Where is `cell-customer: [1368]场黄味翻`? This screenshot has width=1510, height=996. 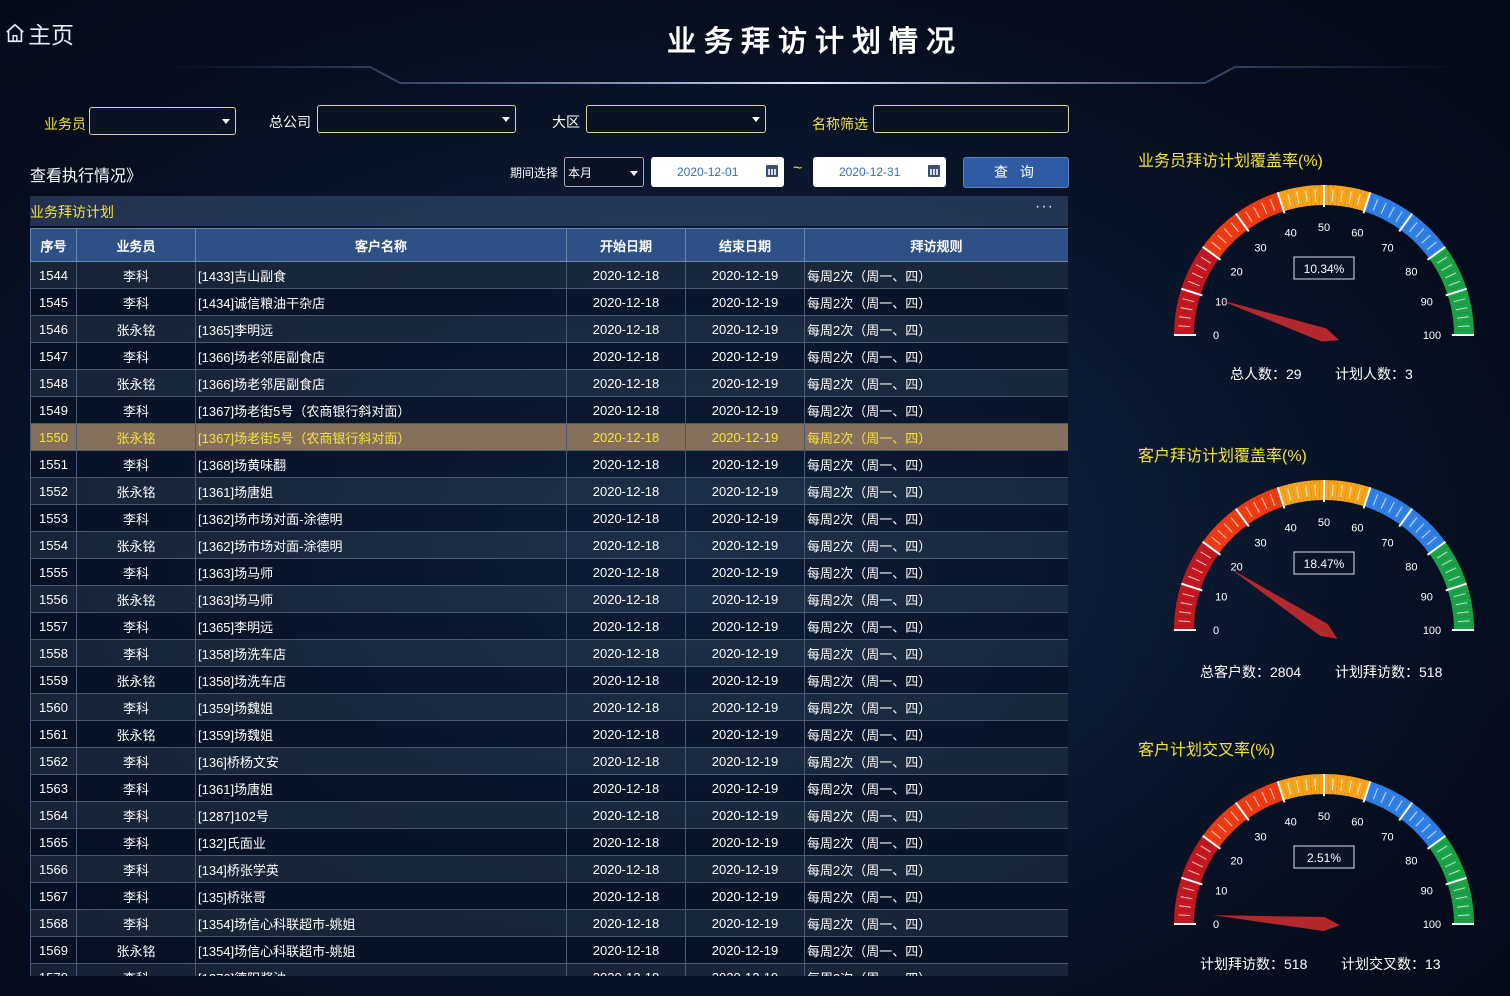 cell-customer: [1368]场黄味翻 is located at coordinates (381, 464).